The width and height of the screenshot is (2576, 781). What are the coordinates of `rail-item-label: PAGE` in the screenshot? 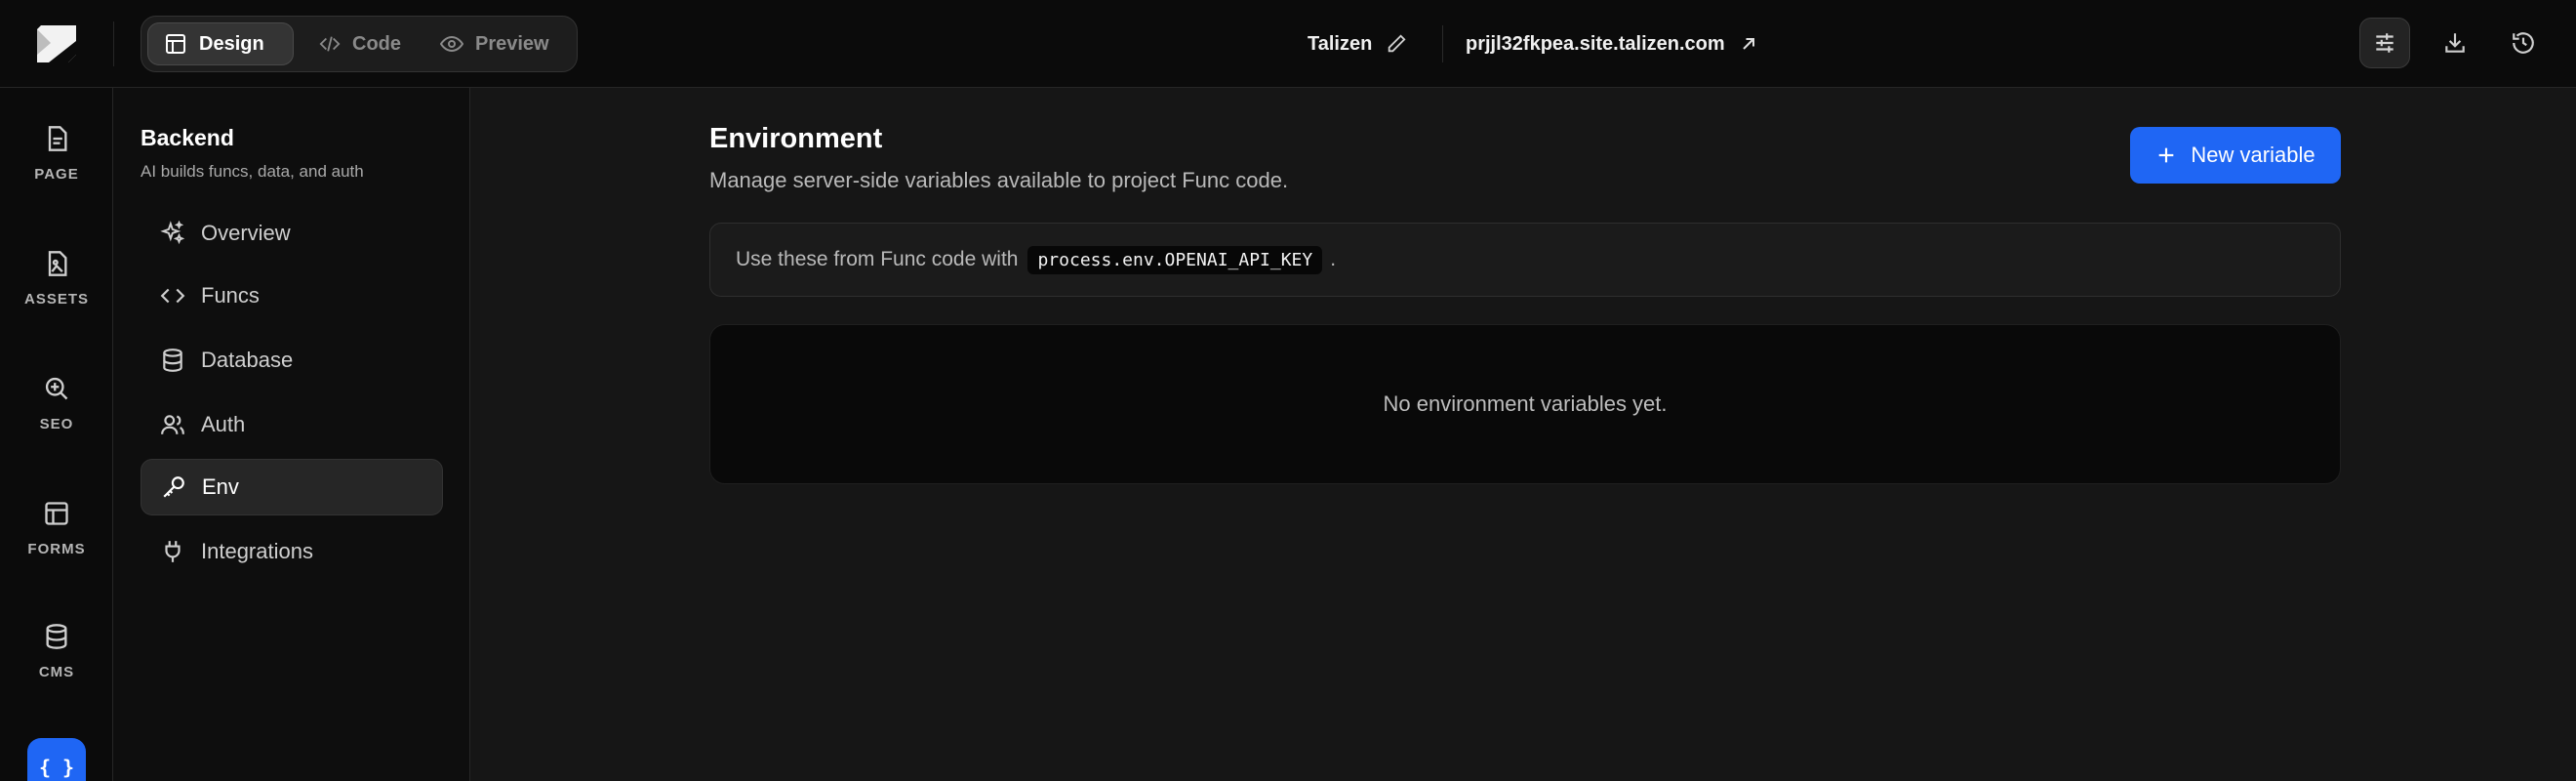 It's located at (56, 174).